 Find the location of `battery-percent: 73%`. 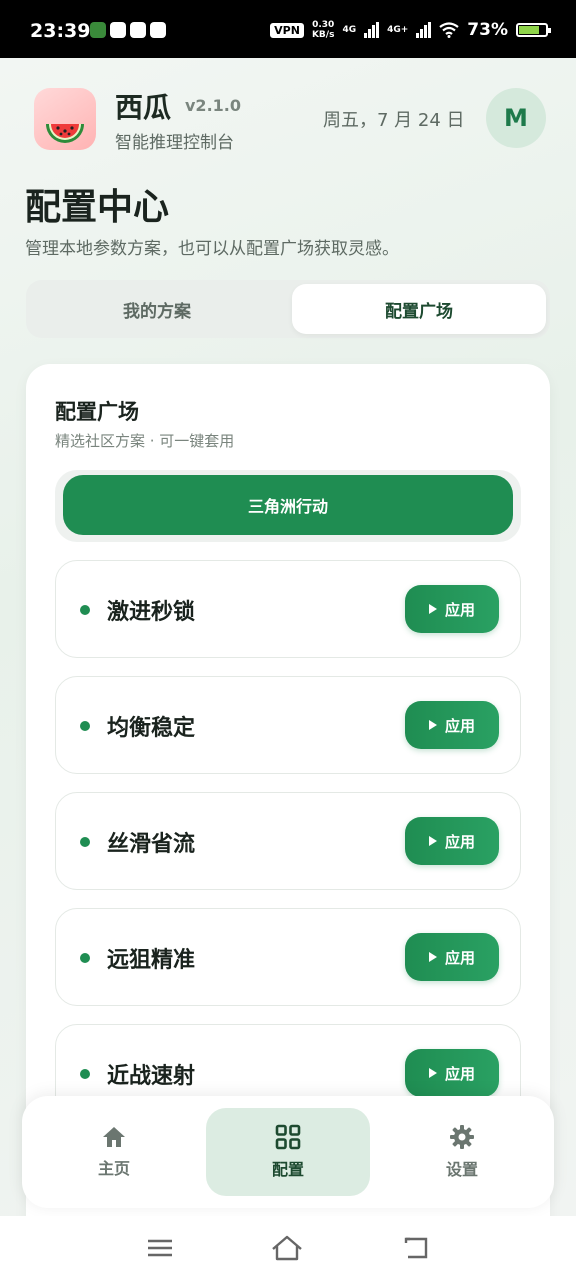

battery-percent: 73% is located at coordinates (487, 30).